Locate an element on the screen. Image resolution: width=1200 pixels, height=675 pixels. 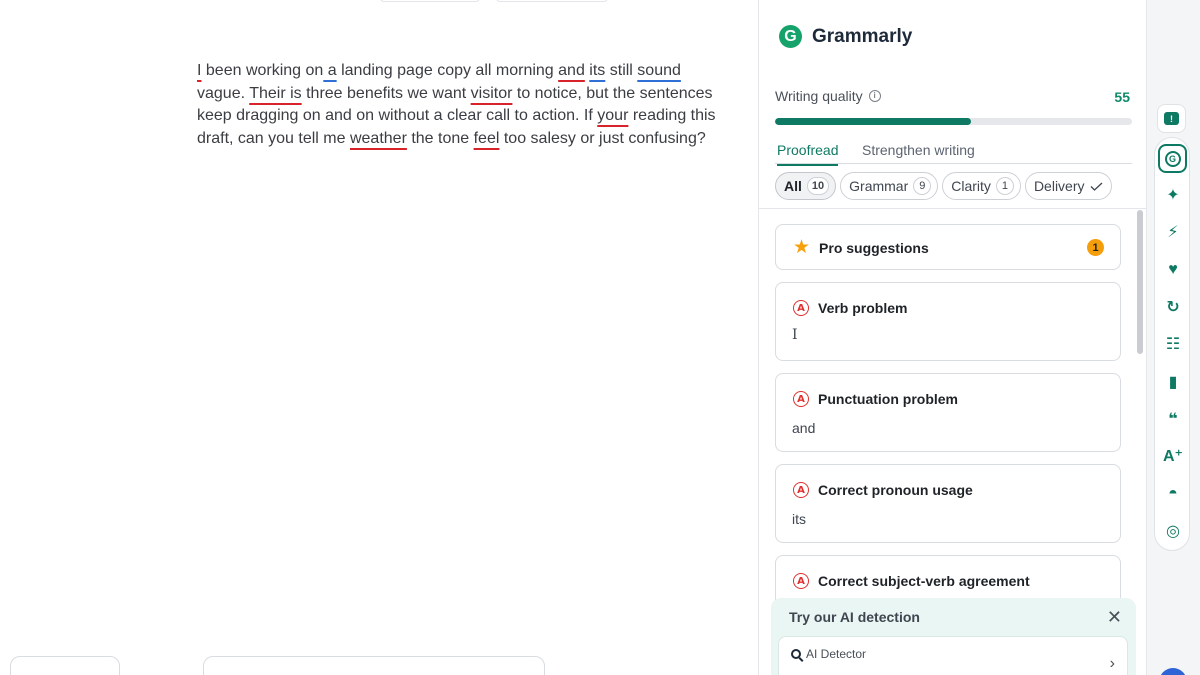
card-pronoun-usage: A Correct pronoun usage its is located at coordinates (948, 503).